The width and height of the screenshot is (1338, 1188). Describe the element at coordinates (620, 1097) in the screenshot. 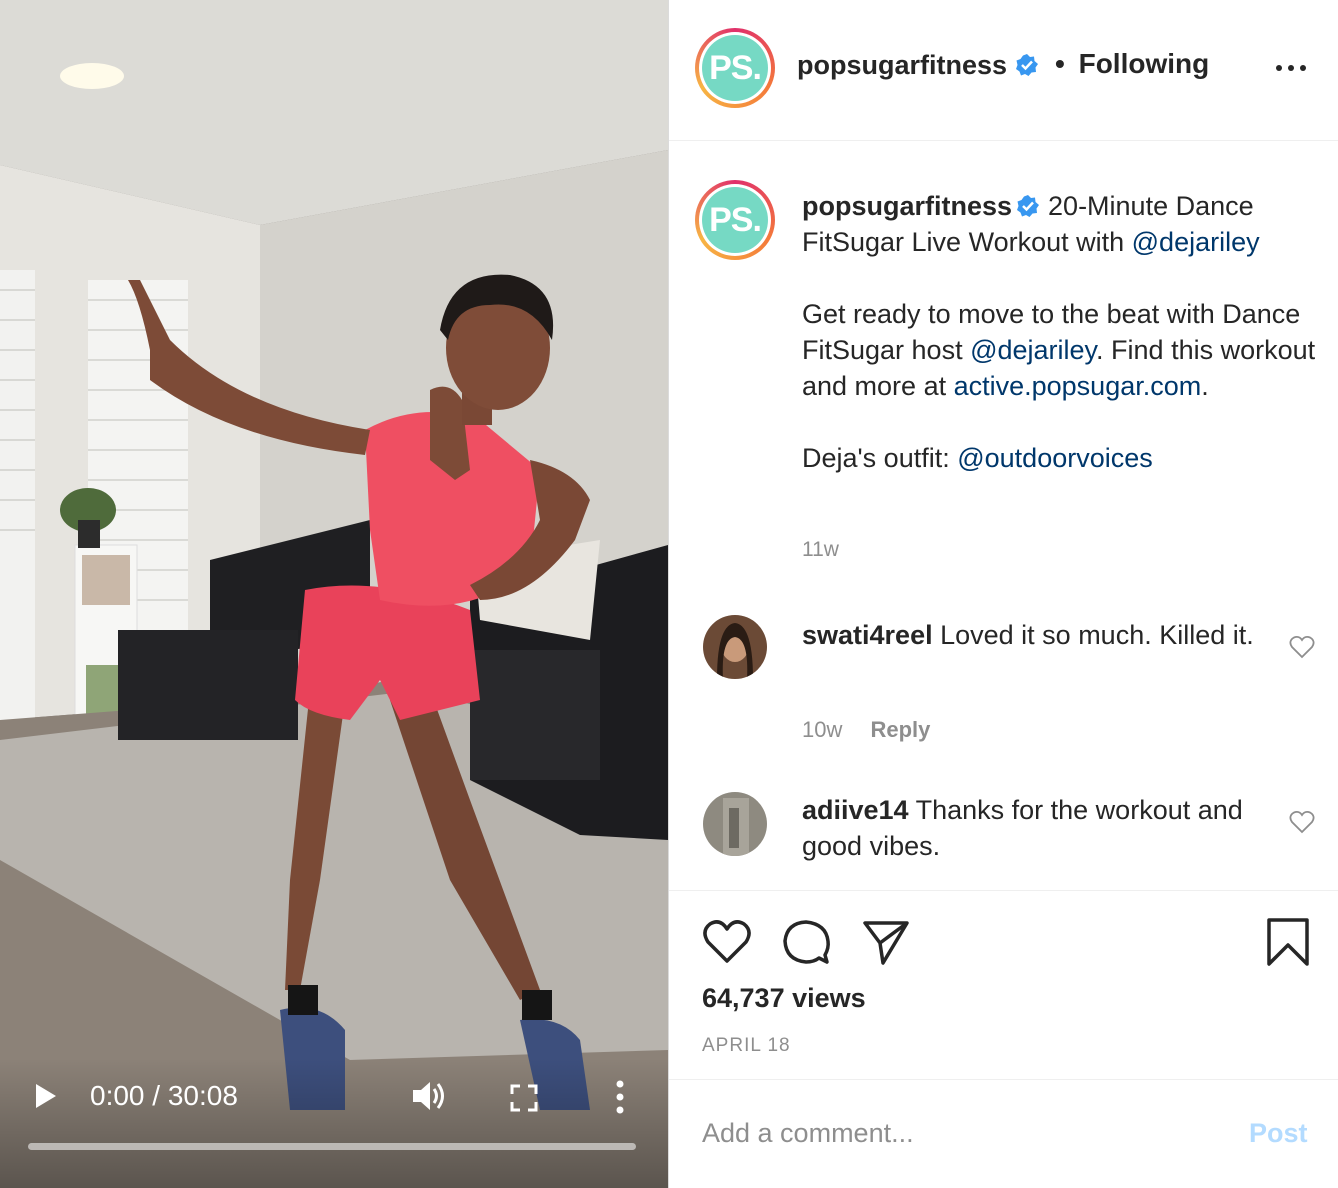

I see `more-vertical-icon` at that location.